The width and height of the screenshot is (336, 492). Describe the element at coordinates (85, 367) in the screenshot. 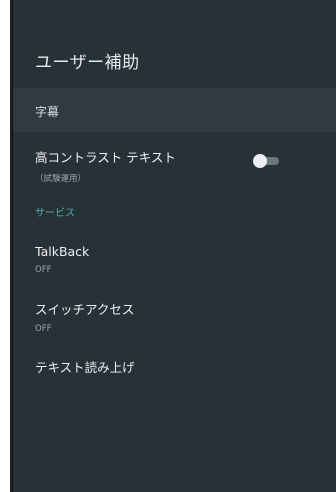

I see `text-to-speech-title: テキスト読み上げ` at that location.